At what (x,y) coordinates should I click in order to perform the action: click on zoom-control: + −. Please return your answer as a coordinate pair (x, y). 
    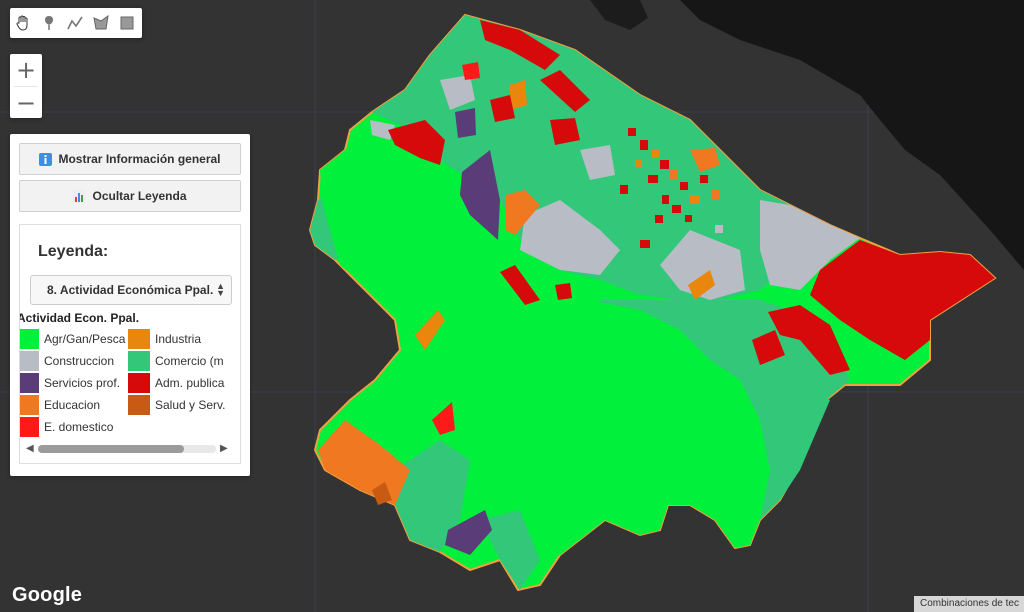
    Looking at the image, I should click on (26, 86).